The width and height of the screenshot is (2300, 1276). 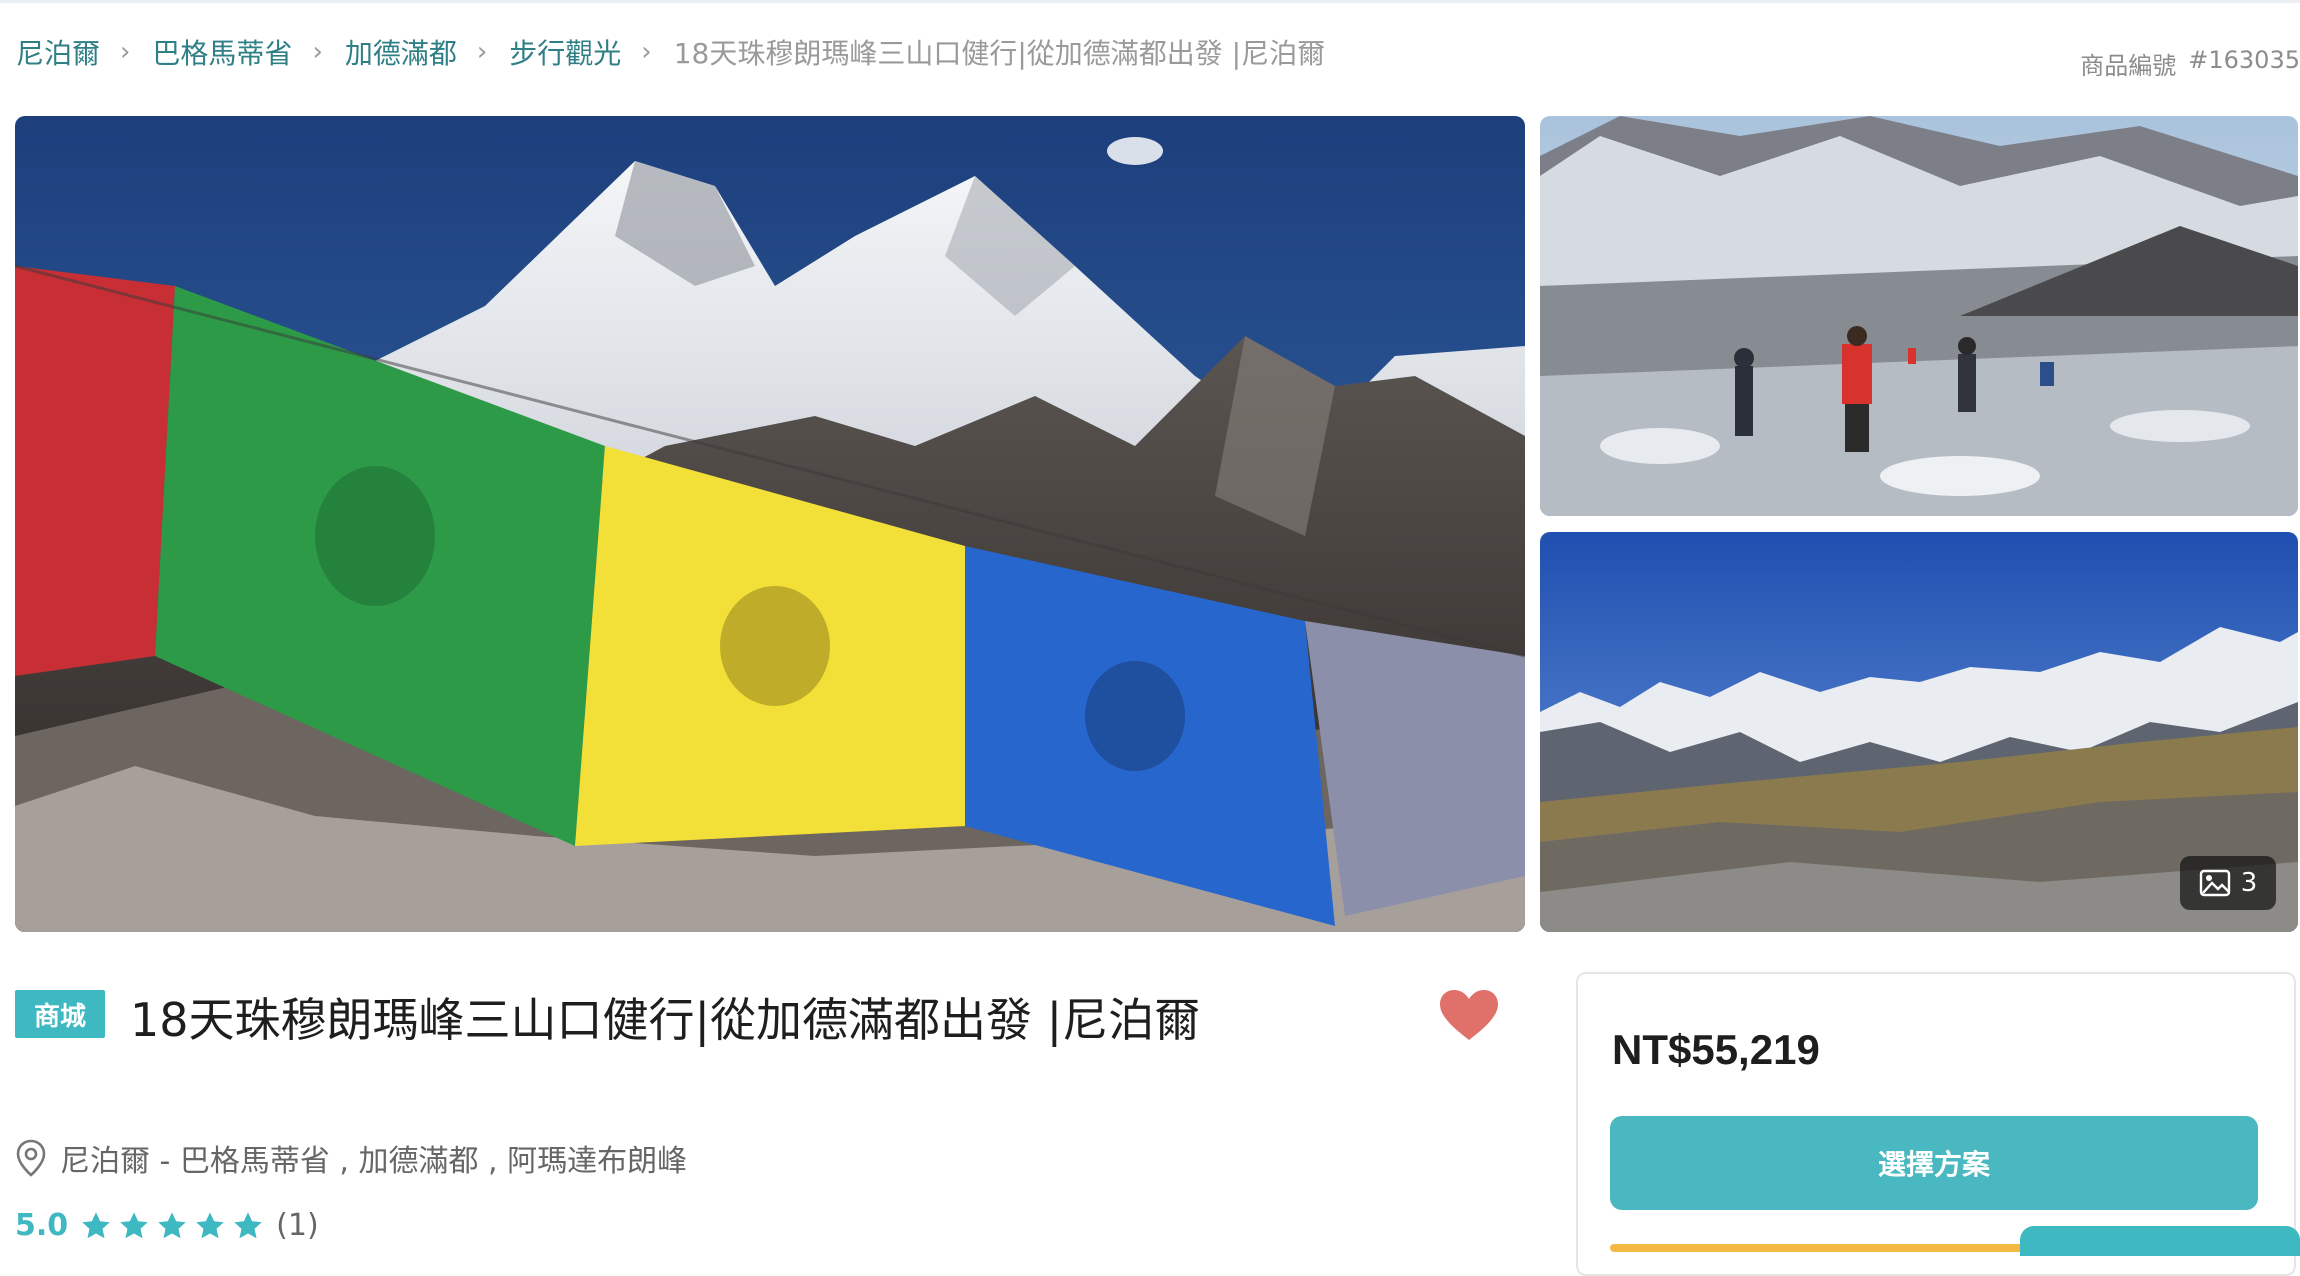 I want to click on map-pin-icon, so click(x=31, y=1158).